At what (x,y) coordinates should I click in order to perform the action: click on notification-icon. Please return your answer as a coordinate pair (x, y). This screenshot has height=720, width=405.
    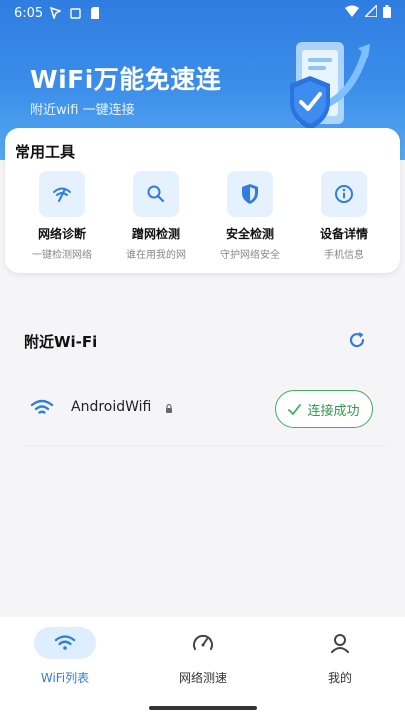
    Looking at the image, I should click on (75, 13).